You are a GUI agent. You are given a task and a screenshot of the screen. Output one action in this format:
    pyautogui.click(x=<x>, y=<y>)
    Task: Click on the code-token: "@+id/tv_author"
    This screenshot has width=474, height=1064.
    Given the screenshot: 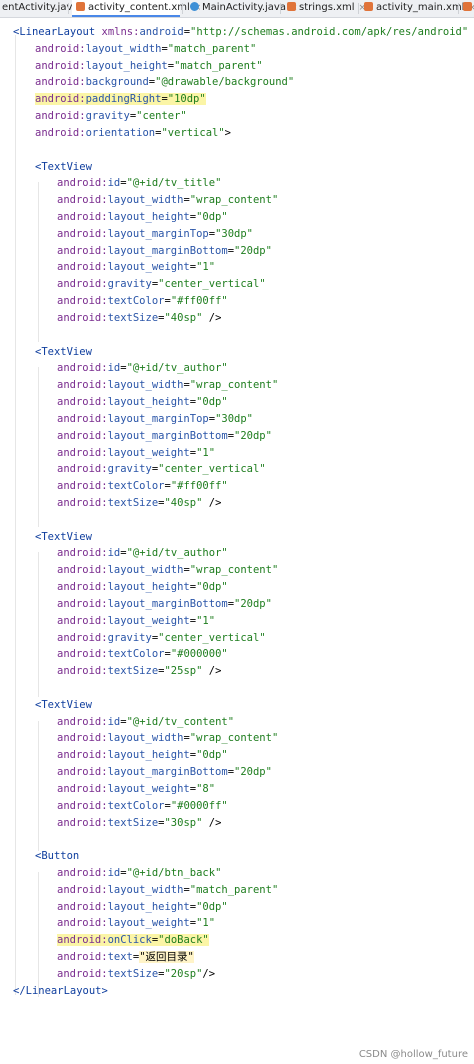 What is the action you would take?
    pyautogui.click(x=177, y=368)
    